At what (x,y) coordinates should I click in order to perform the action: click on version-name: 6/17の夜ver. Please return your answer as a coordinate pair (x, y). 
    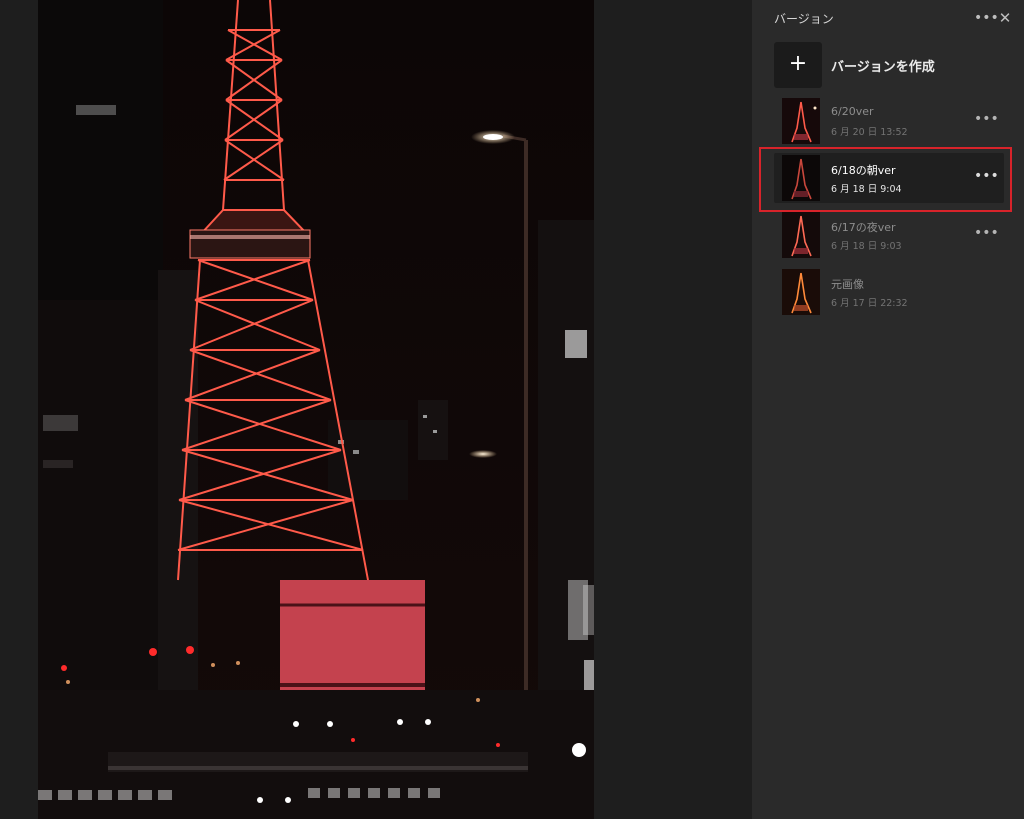
    Looking at the image, I should click on (863, 227).